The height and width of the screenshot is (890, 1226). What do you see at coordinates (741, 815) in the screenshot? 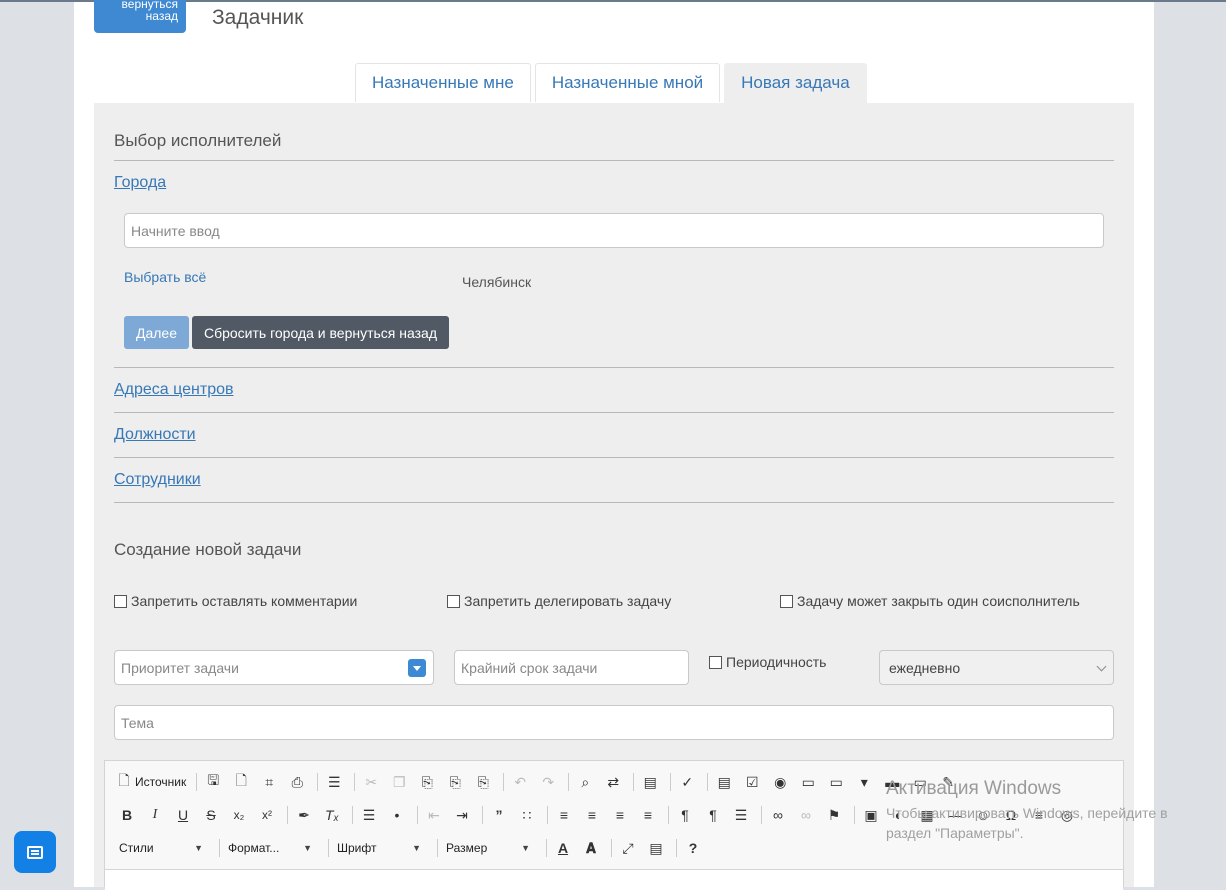
I see `language-icon: ☰` at bounding box center [741, 815].